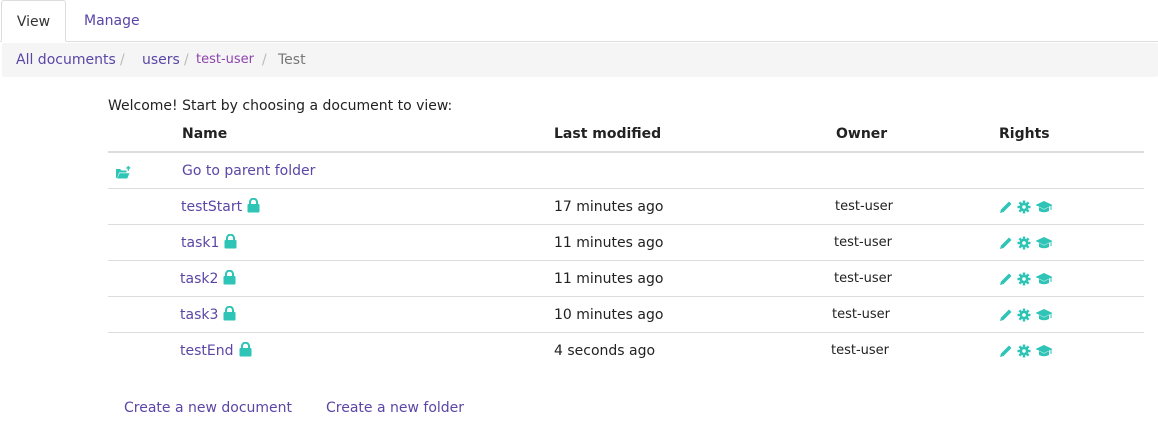  What do you see at coordinates (1024, 134) in the screenshot?
I see `header-rights: Rights` at bounding box center [1024, 134].